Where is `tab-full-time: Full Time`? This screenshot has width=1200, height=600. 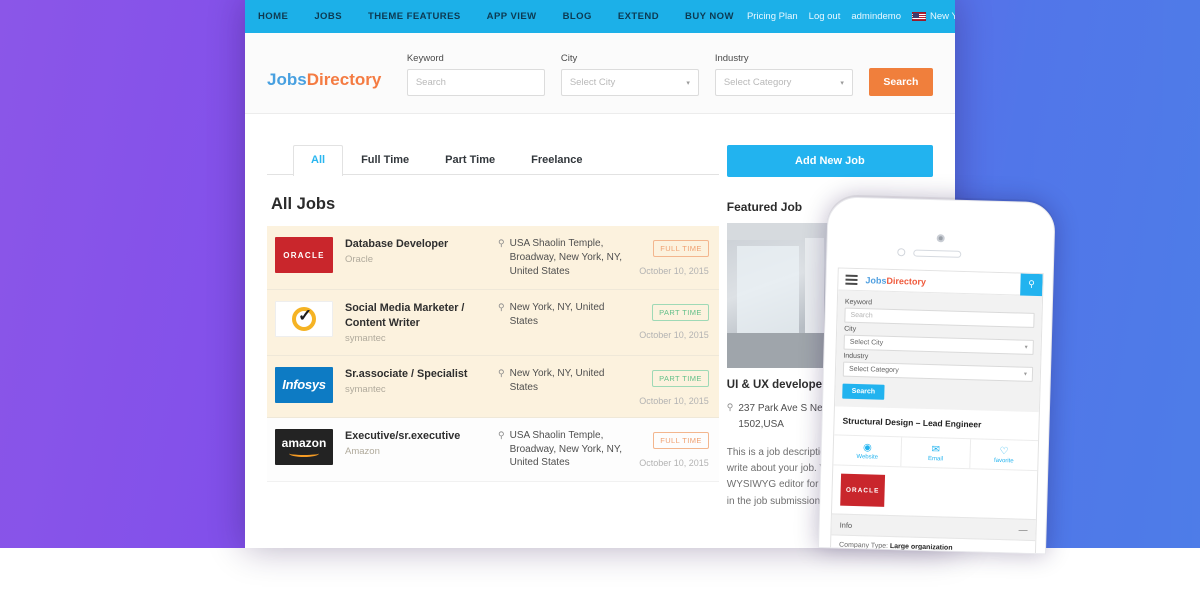 tab-full-time: Full Time is located at coordinates (385, 159).